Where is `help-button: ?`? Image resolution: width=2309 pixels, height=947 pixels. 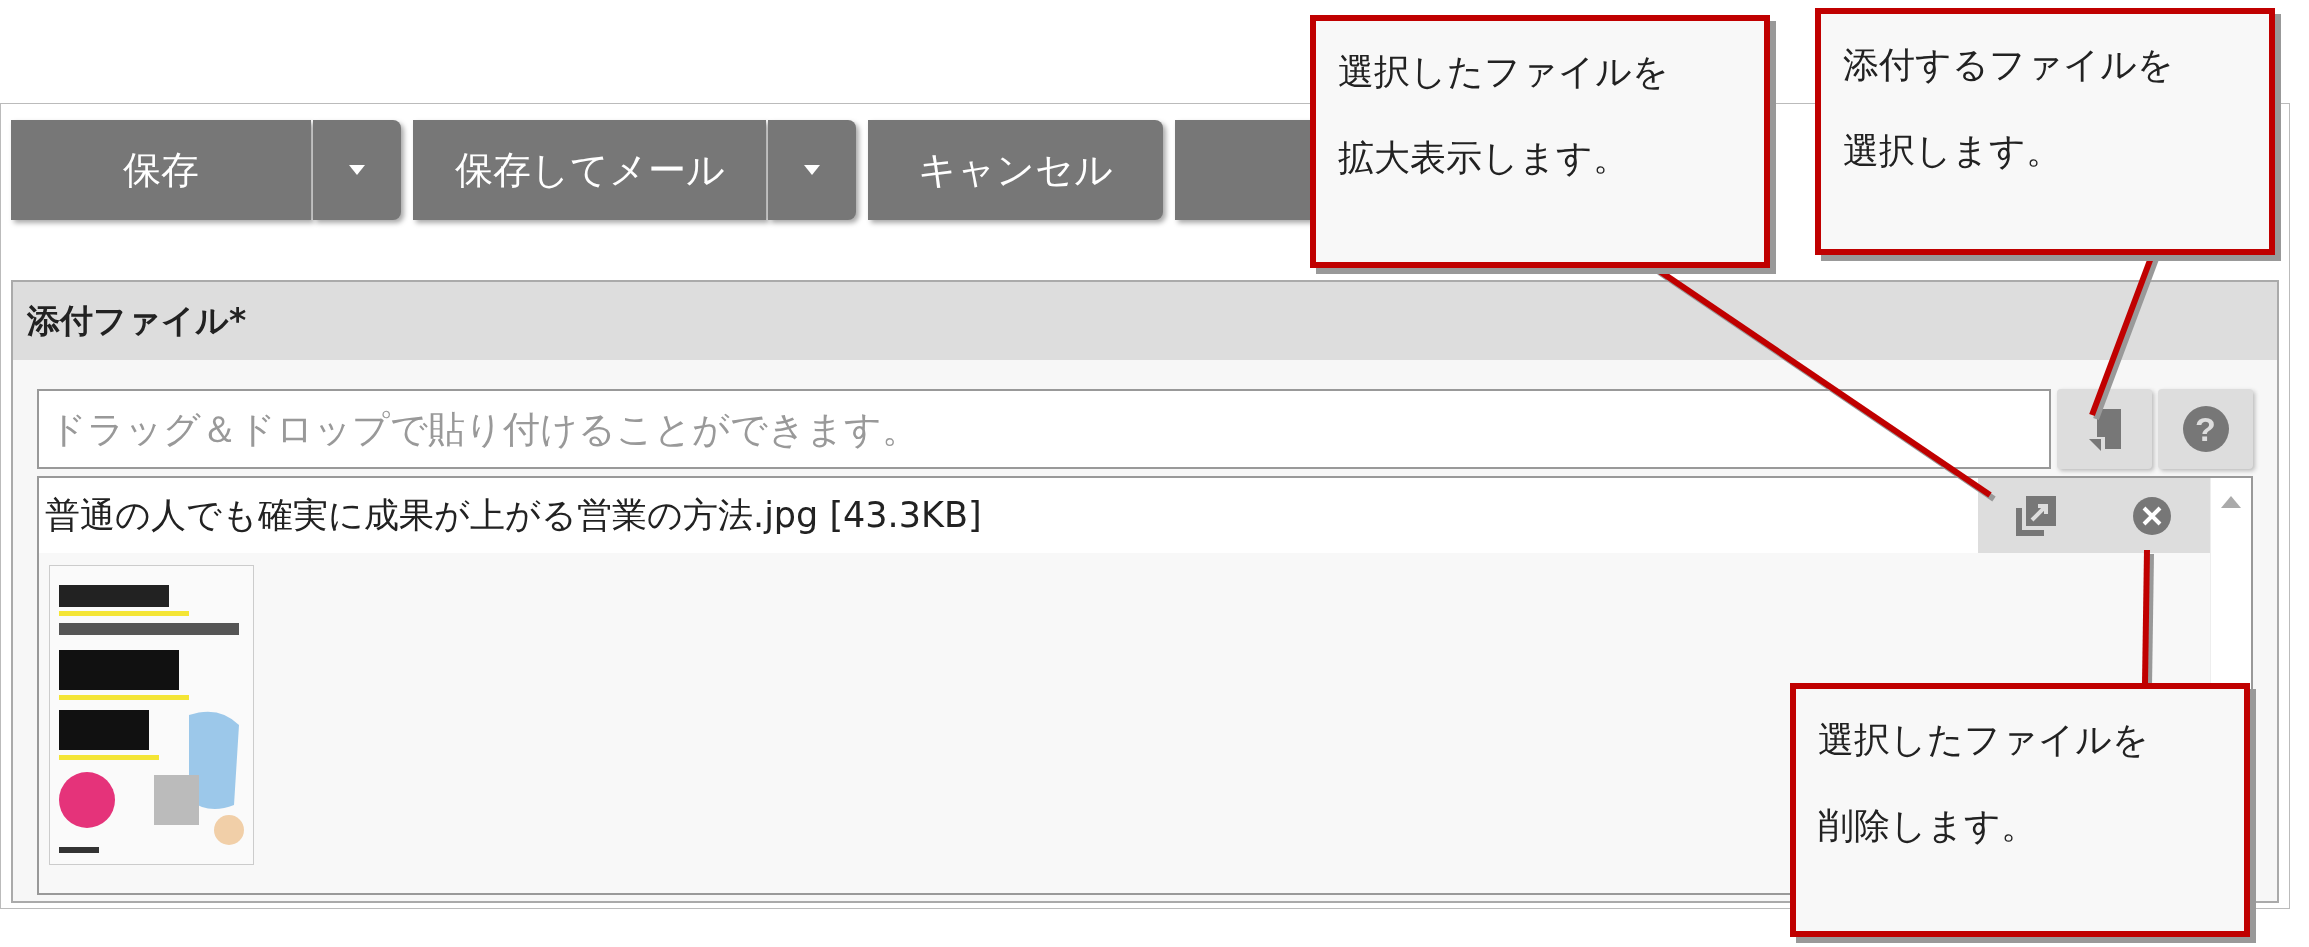 help-button: ? is located at coordinates (2205, 429).